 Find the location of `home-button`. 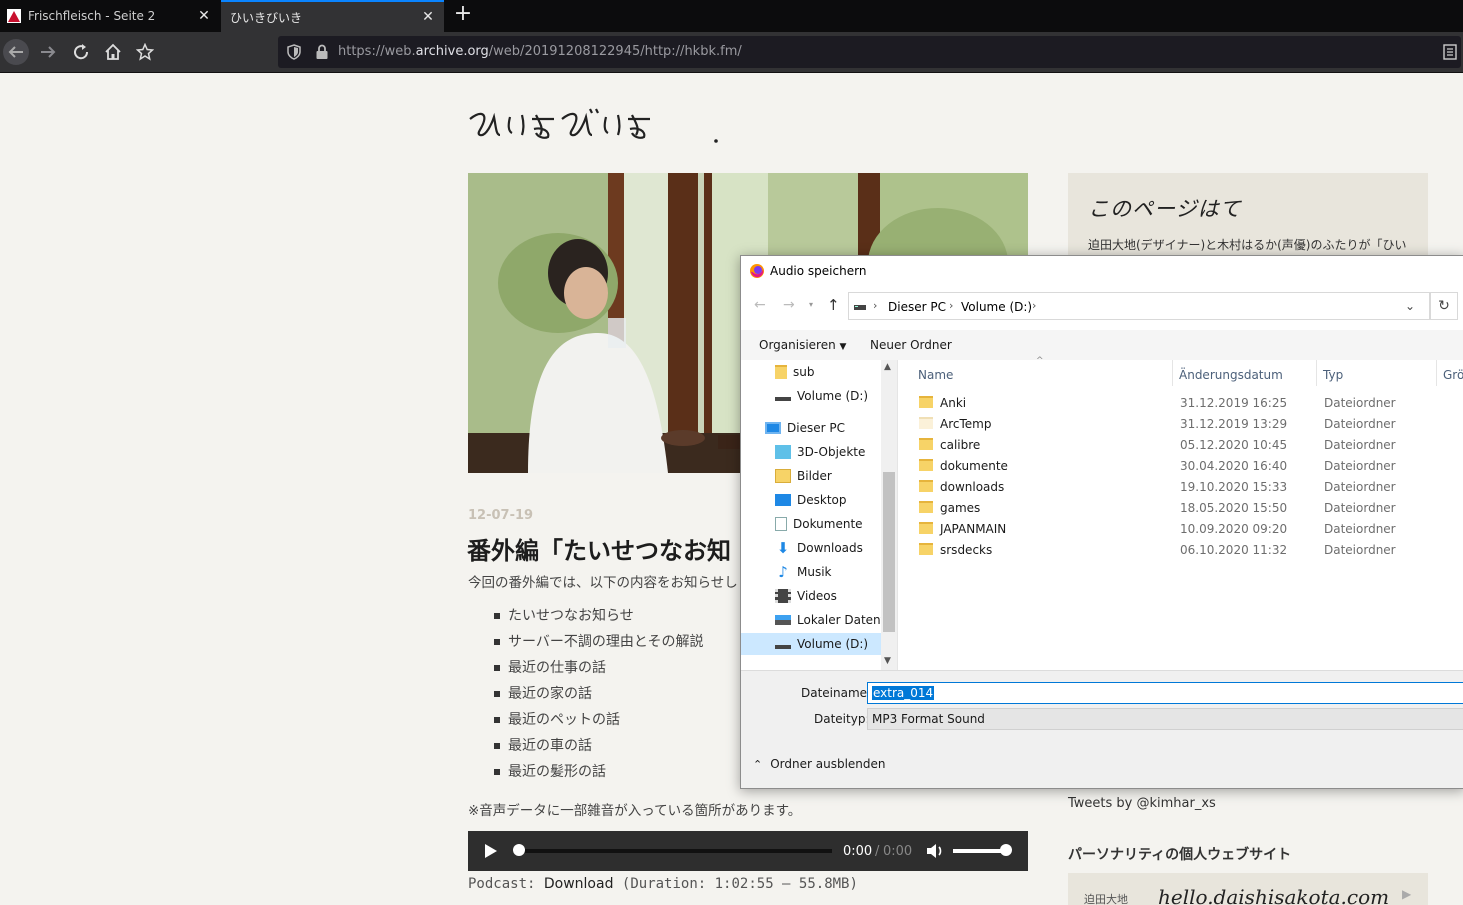

home-button is located at coordinates (113, 52).